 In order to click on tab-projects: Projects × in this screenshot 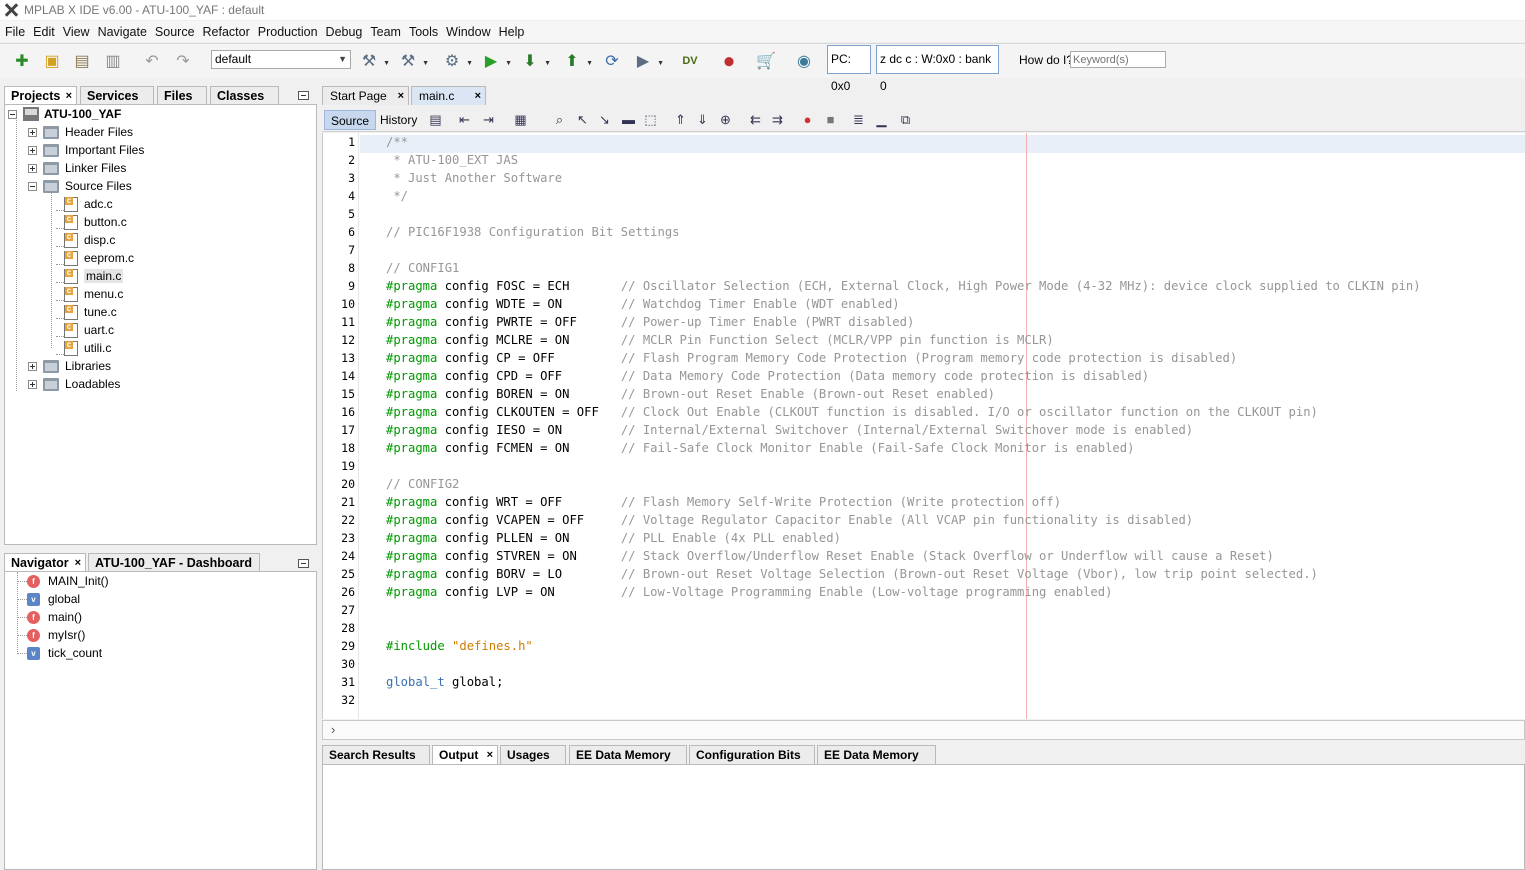, I will do `click(40, 95)`.